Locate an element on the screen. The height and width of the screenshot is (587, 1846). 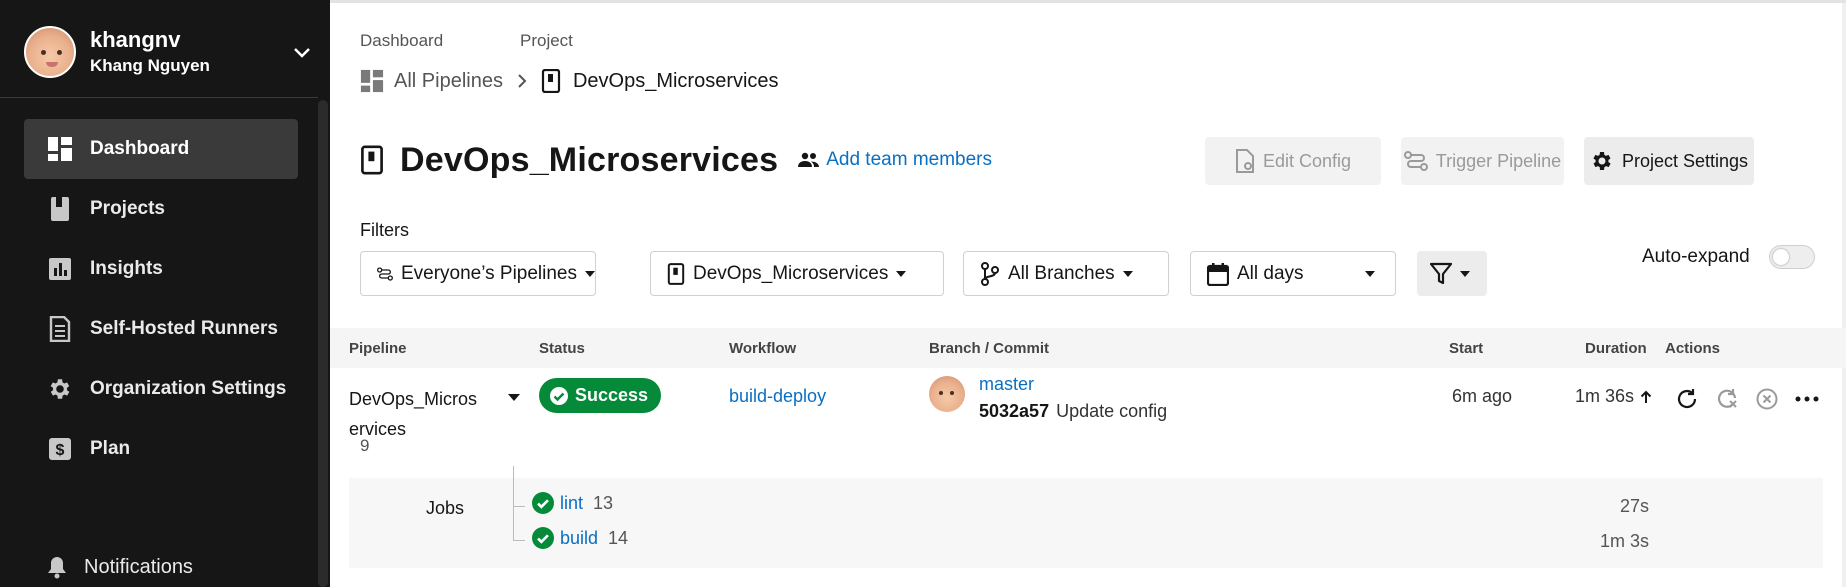
status-label: Success is located at coordinates (612, 395).